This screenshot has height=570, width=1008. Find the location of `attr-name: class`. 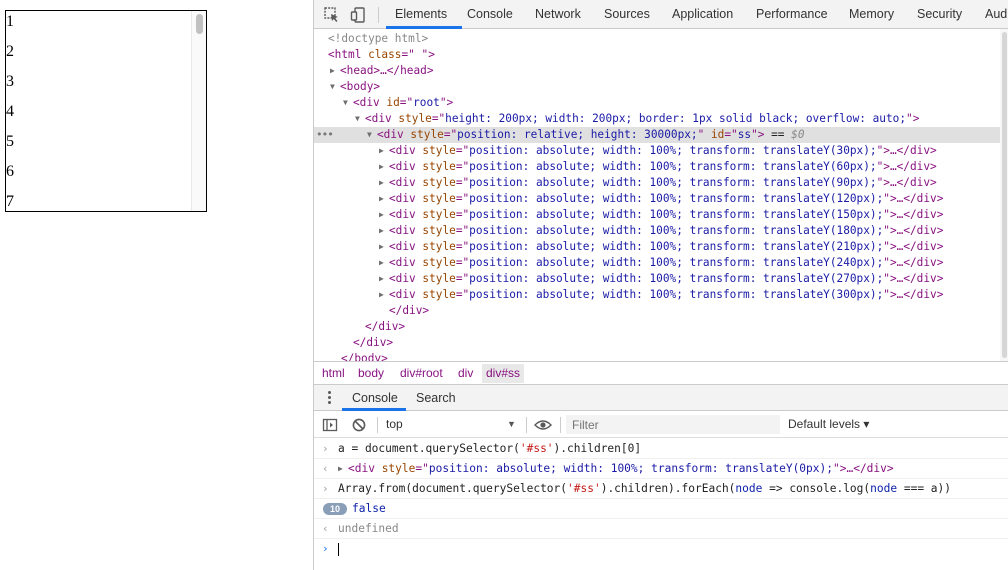

attr-name: class is located at coordinates (385, 54).